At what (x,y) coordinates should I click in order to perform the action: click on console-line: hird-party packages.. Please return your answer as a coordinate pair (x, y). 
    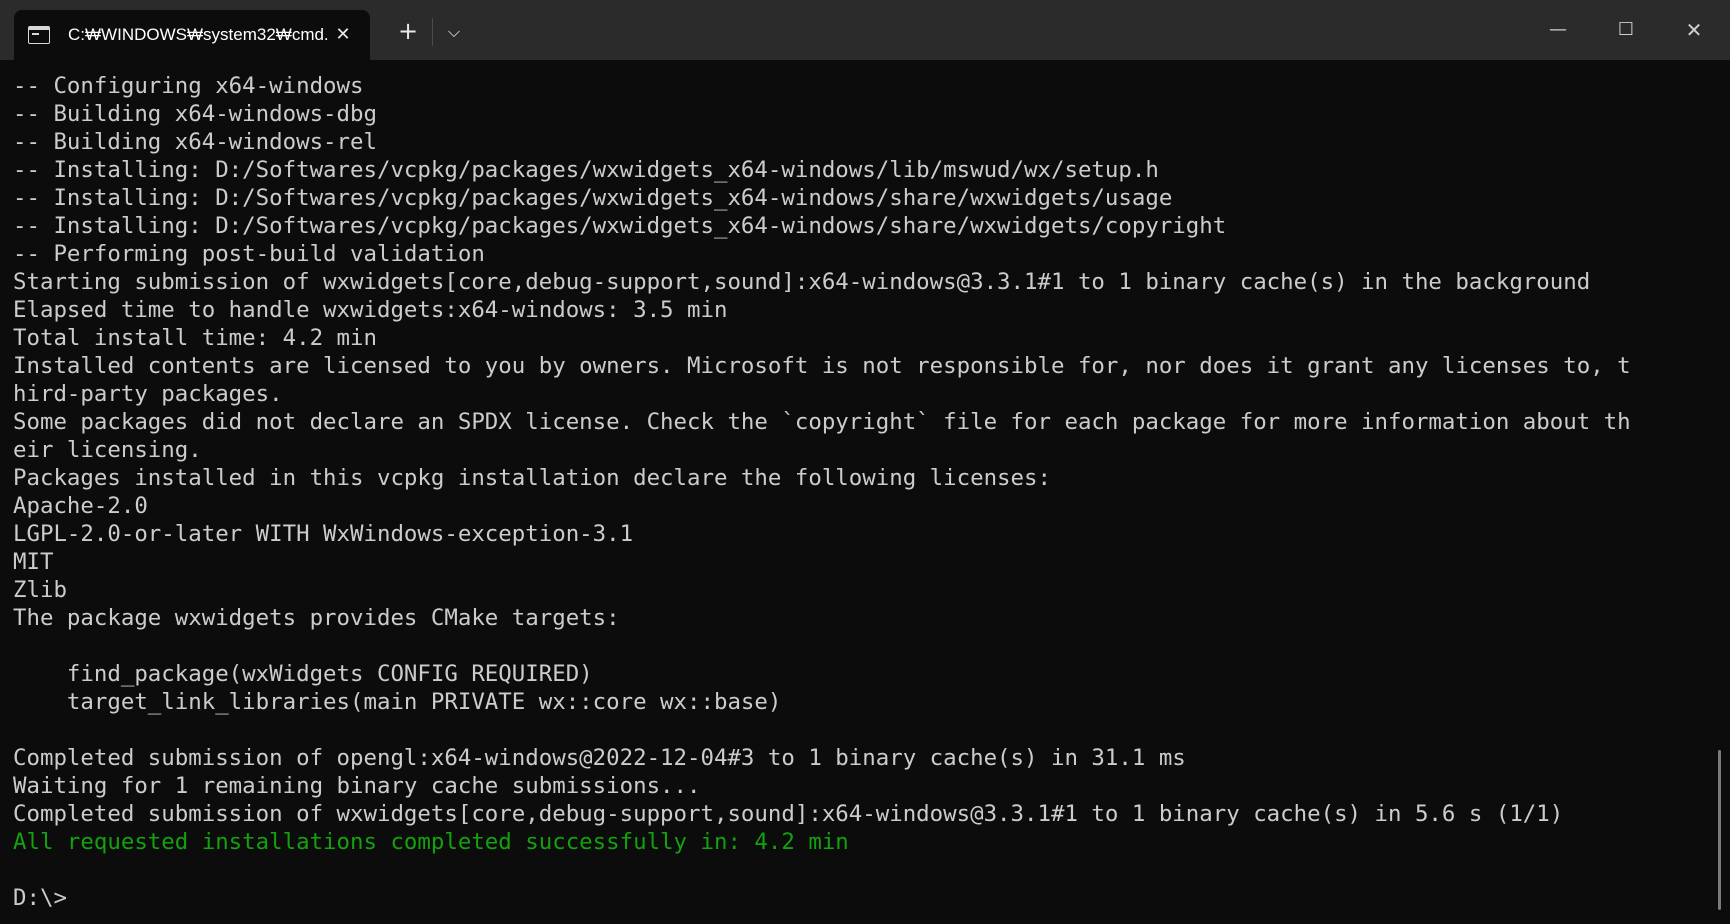
    Looking at the image, I should click on (148, 394).